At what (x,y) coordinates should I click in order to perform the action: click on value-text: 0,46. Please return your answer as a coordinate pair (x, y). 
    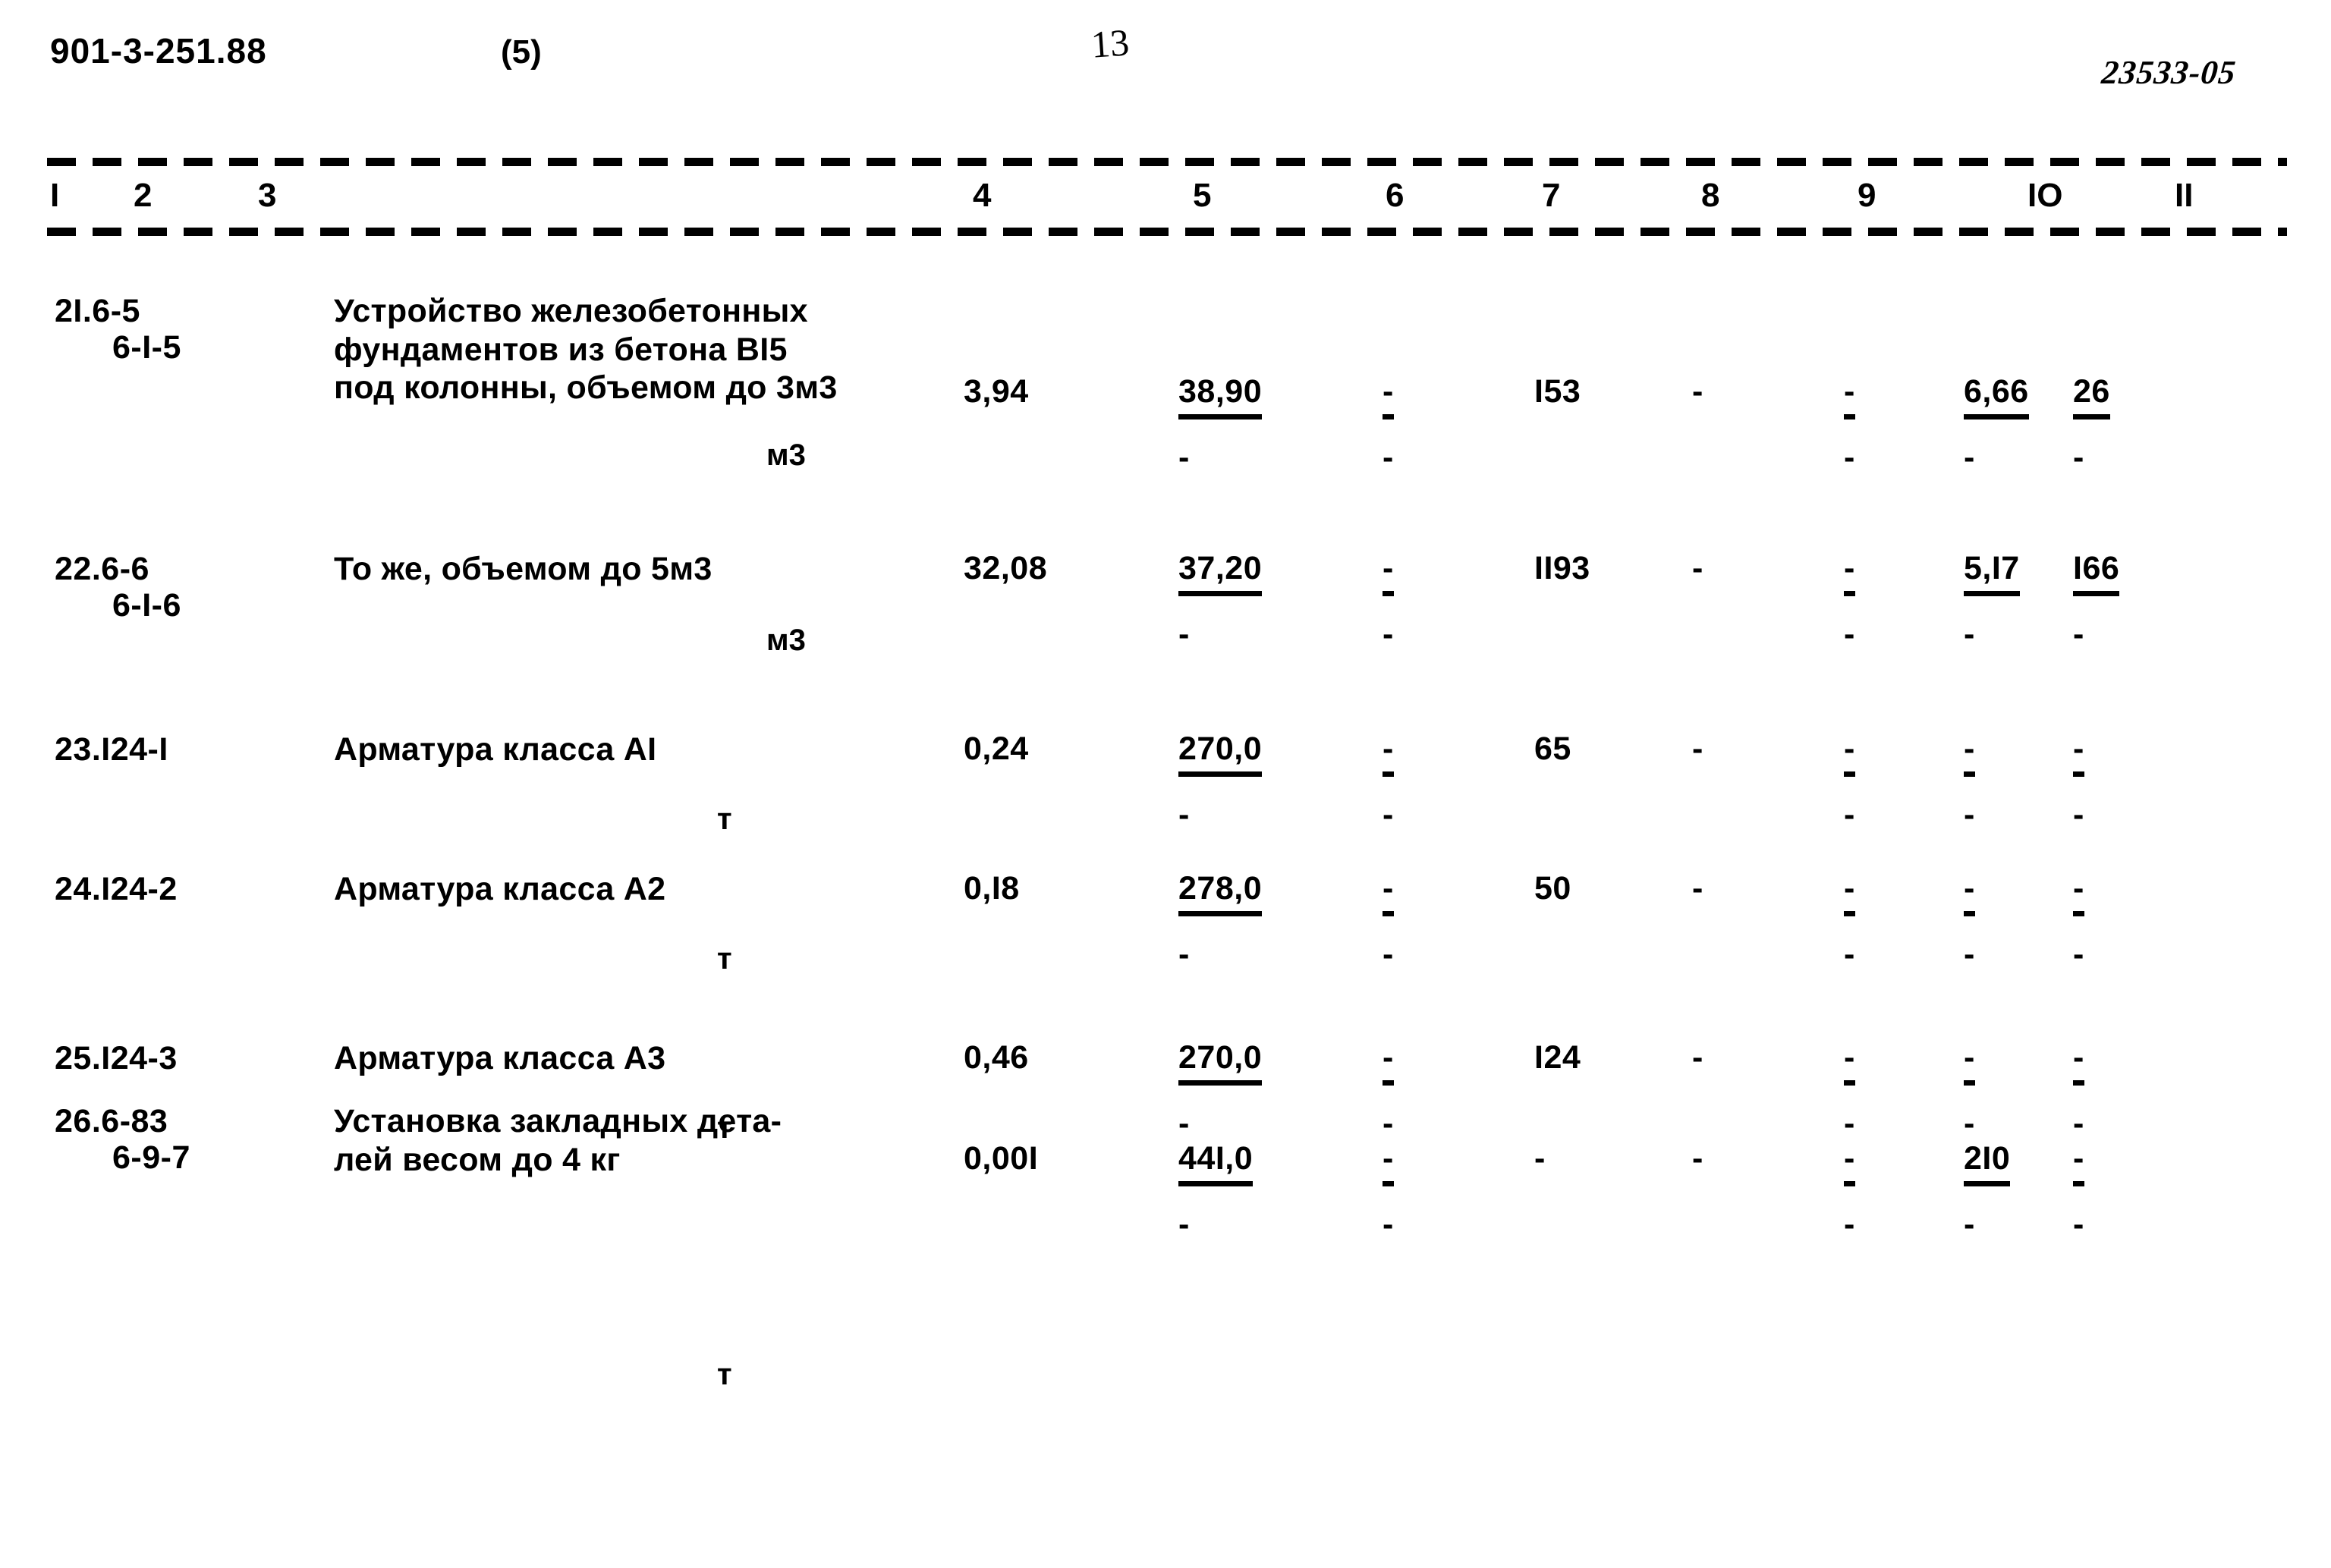
    Looking at the image, I should click on (996, 1057).